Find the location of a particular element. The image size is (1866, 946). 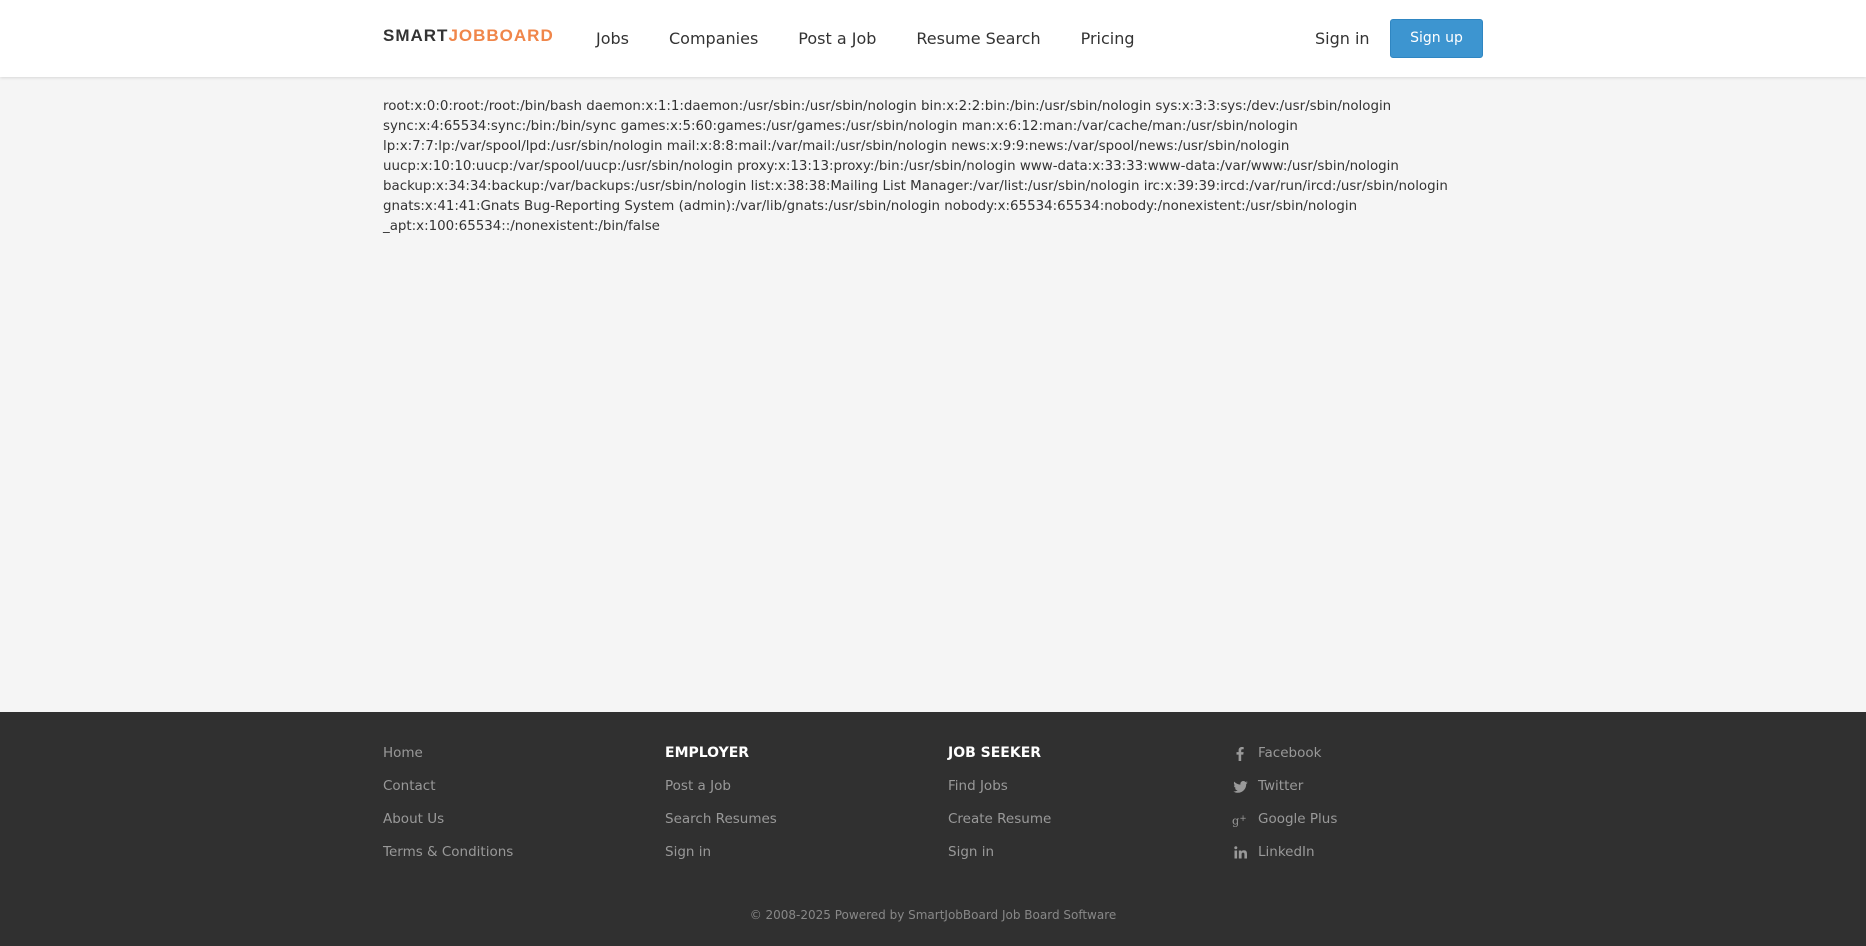

footer-link-facebook: Facebook is located at coordinates (1284, 753).